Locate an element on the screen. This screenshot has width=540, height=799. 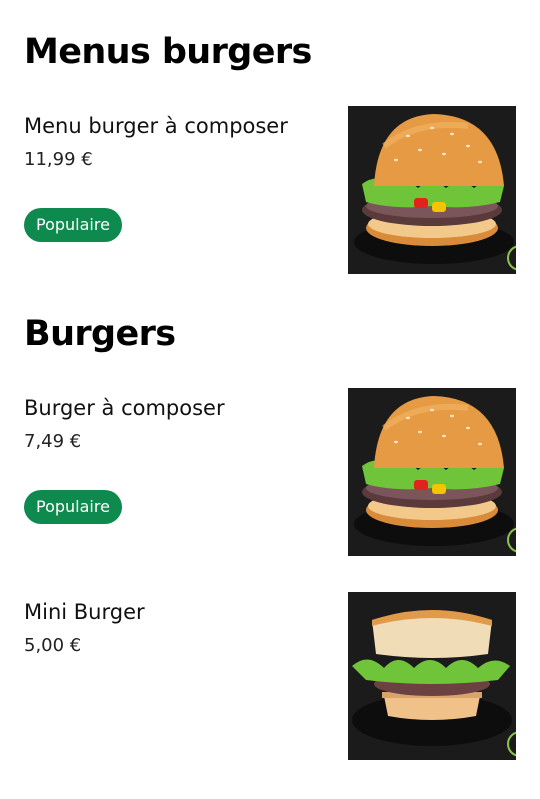
section-title-menus-burgers: Menus burgers is located at coordinates (168, 52).